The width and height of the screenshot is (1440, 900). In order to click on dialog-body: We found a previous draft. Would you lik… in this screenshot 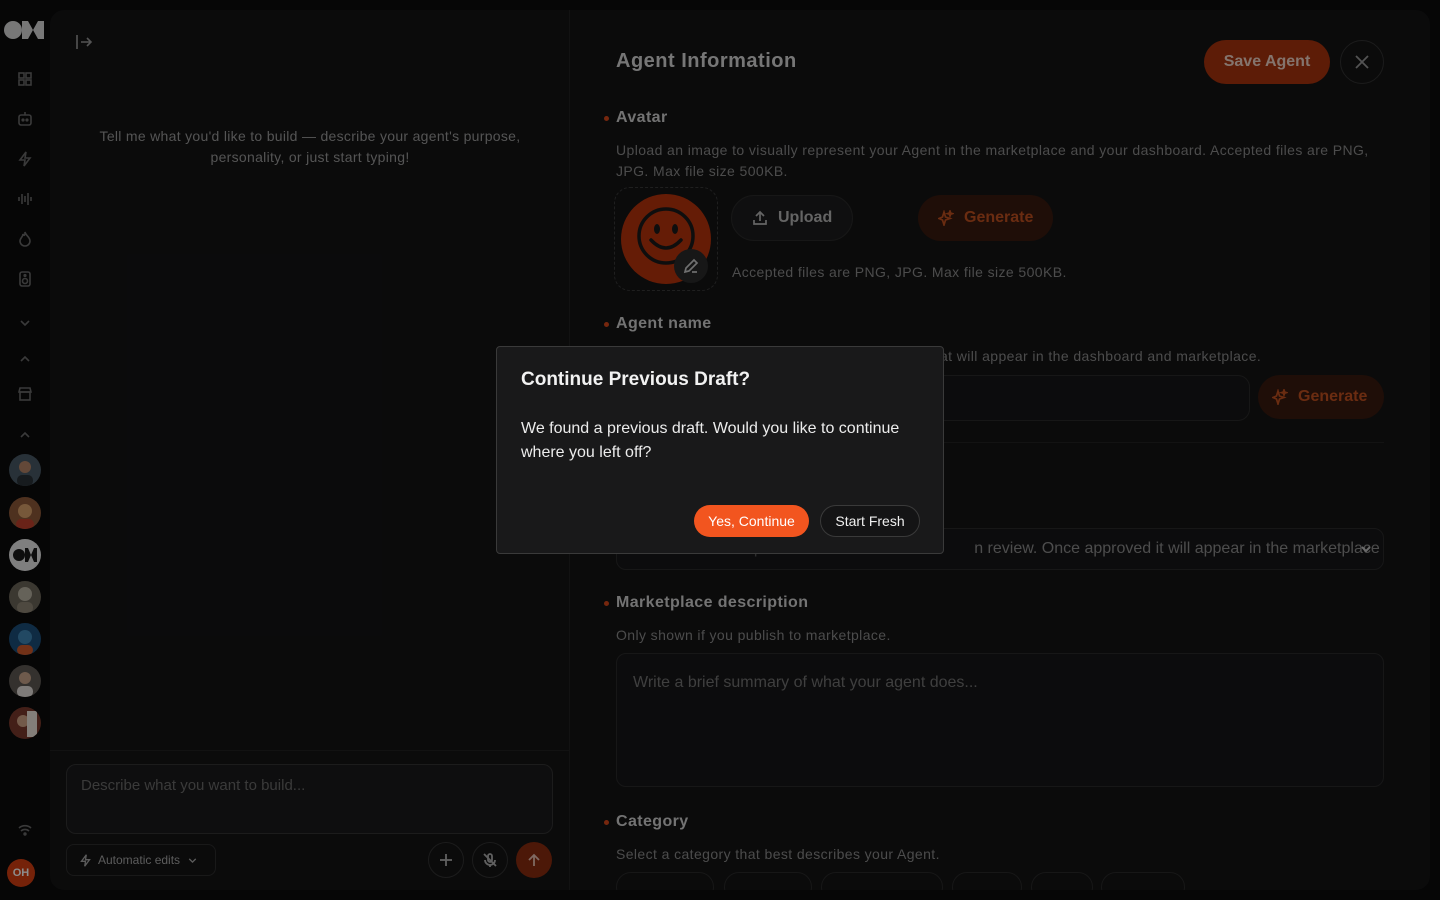, I will do `click(710, 440)`.